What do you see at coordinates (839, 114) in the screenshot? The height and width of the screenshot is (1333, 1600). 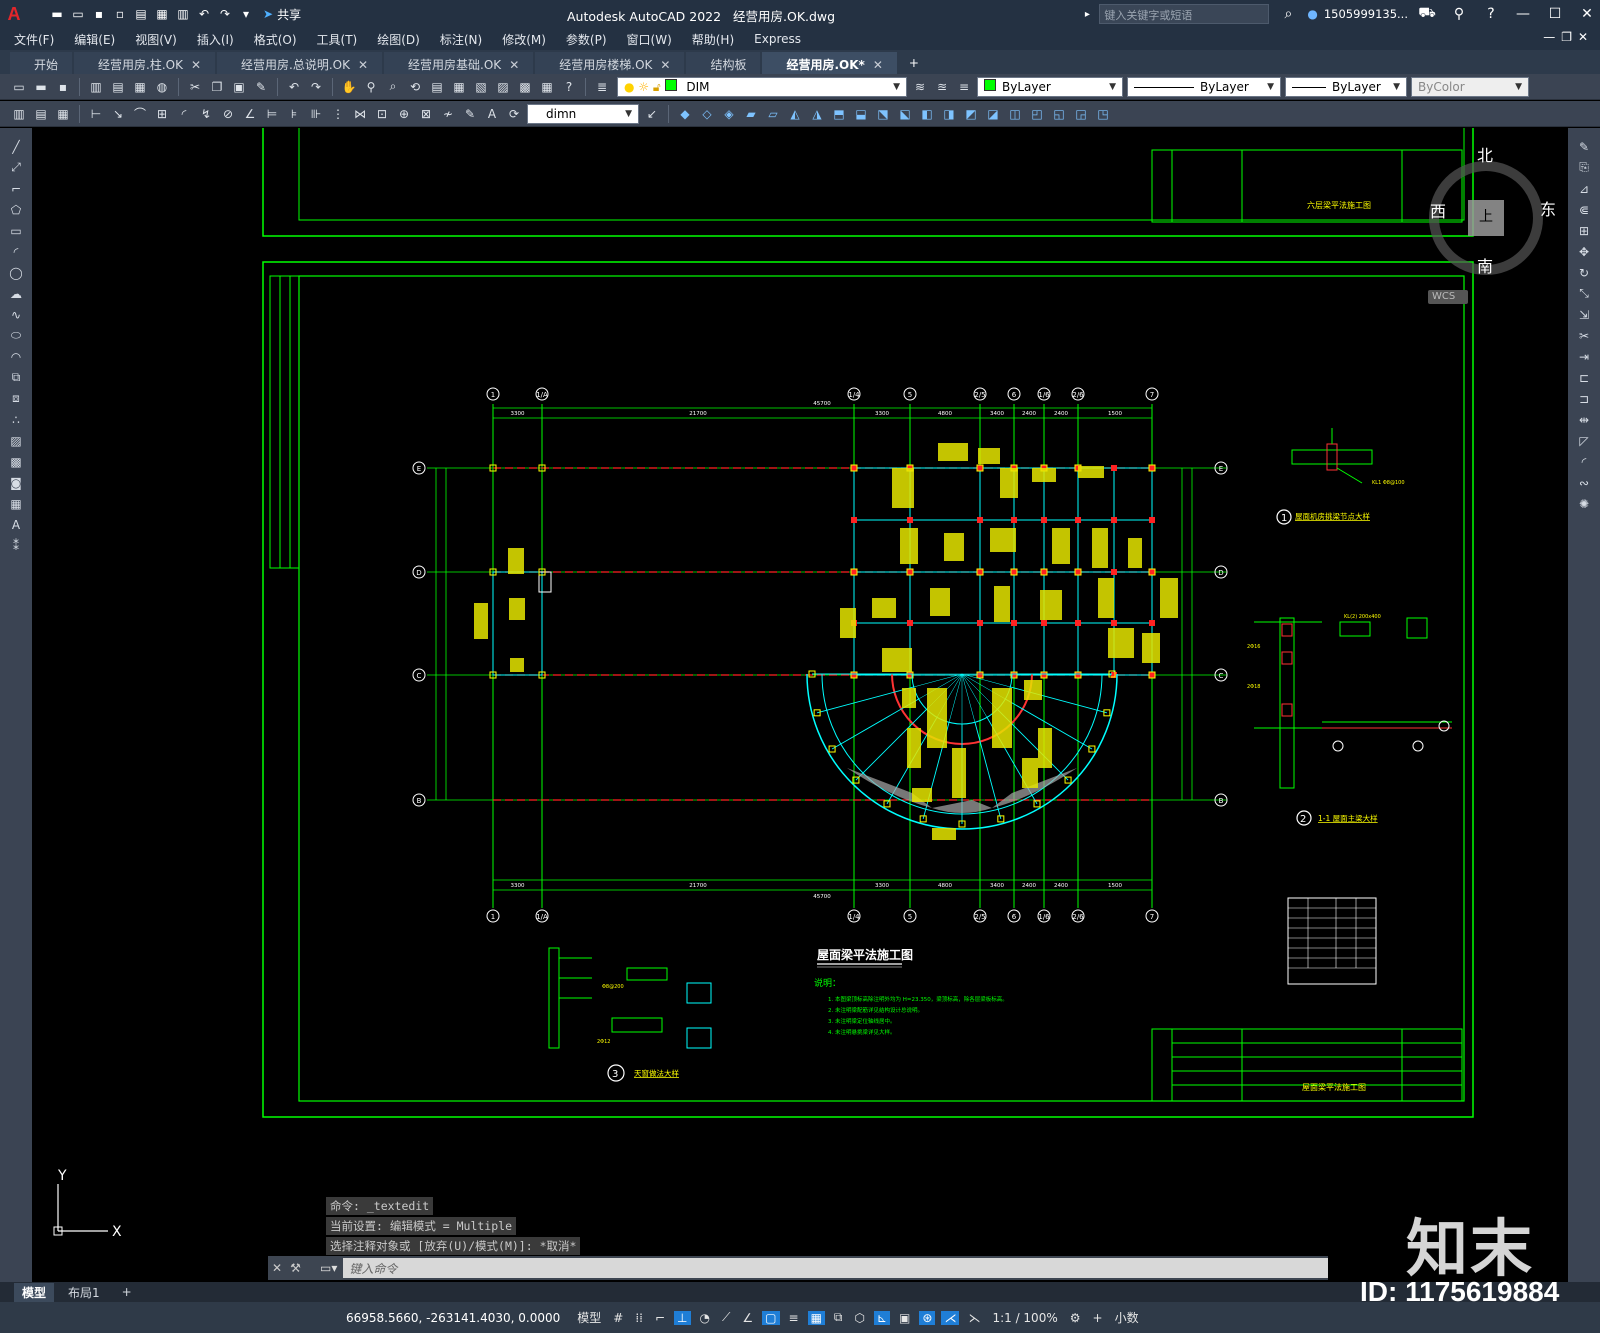 I see `view-icon: ⬒` at bounding box center [839, 114].